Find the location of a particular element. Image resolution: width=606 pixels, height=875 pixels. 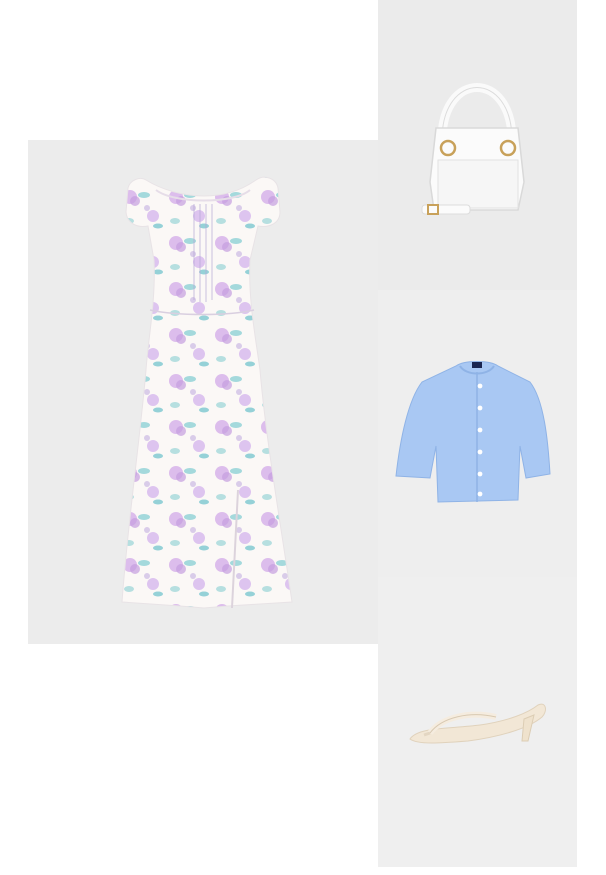

product-tile-cardigan is located at coordinates (477, 433).